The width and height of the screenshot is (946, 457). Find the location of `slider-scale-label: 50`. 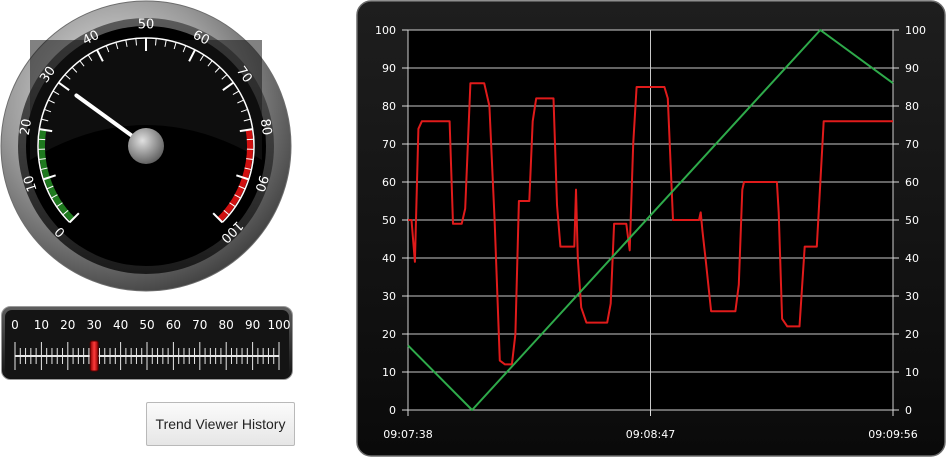

slider-scale-label: 50 is located at coordinates (146, 325).